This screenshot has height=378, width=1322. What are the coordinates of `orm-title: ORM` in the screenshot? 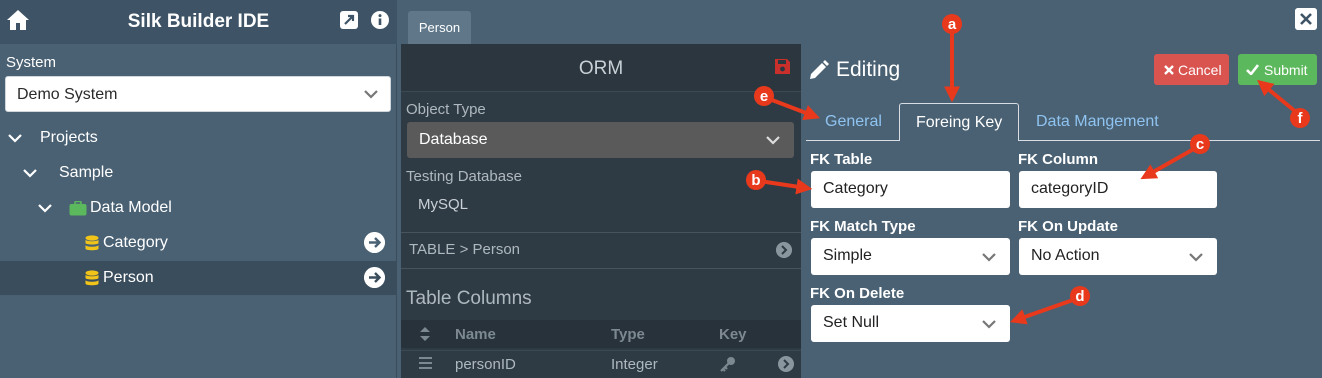 It's located at (601, 68).